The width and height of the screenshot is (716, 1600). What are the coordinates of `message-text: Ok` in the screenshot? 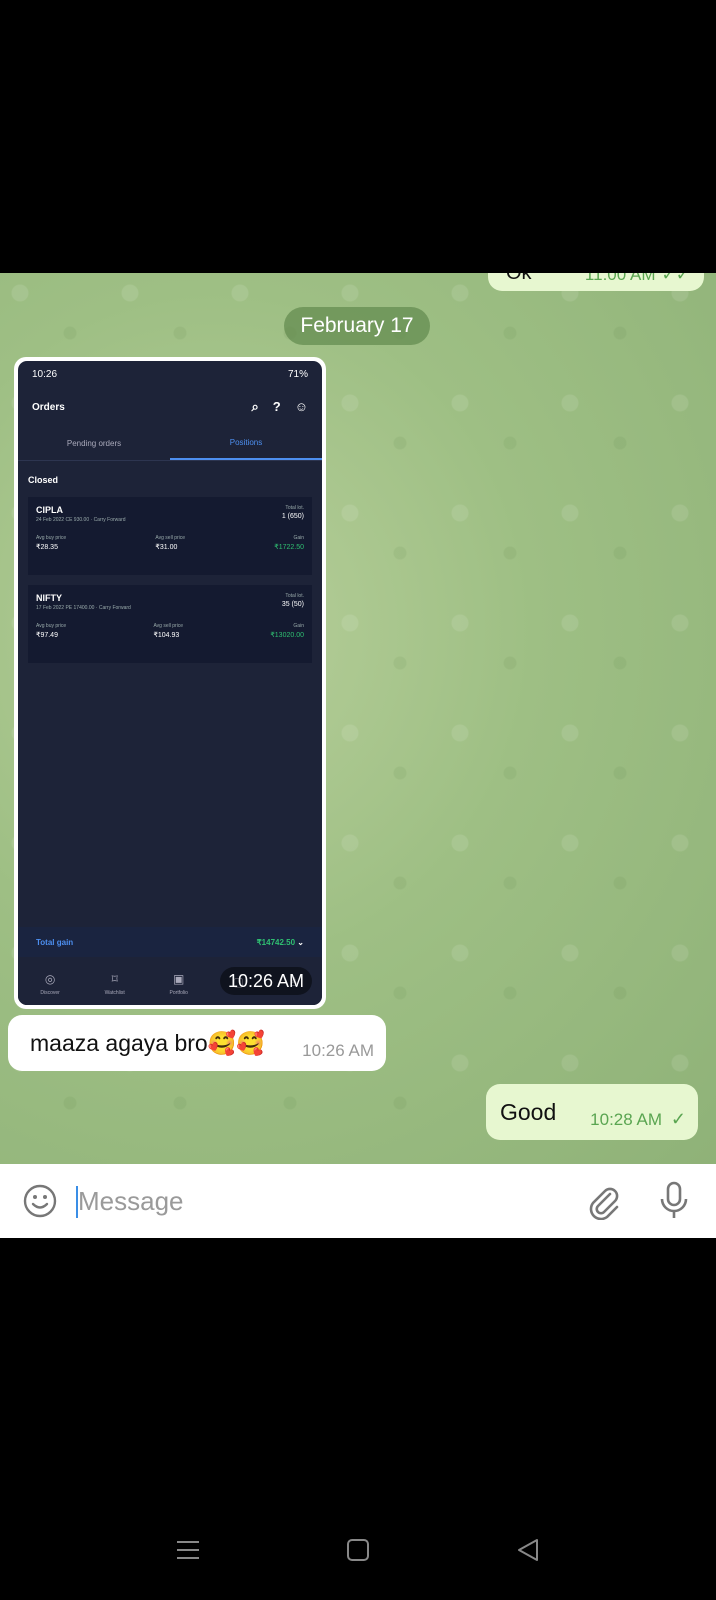 It's located at (519, 278).